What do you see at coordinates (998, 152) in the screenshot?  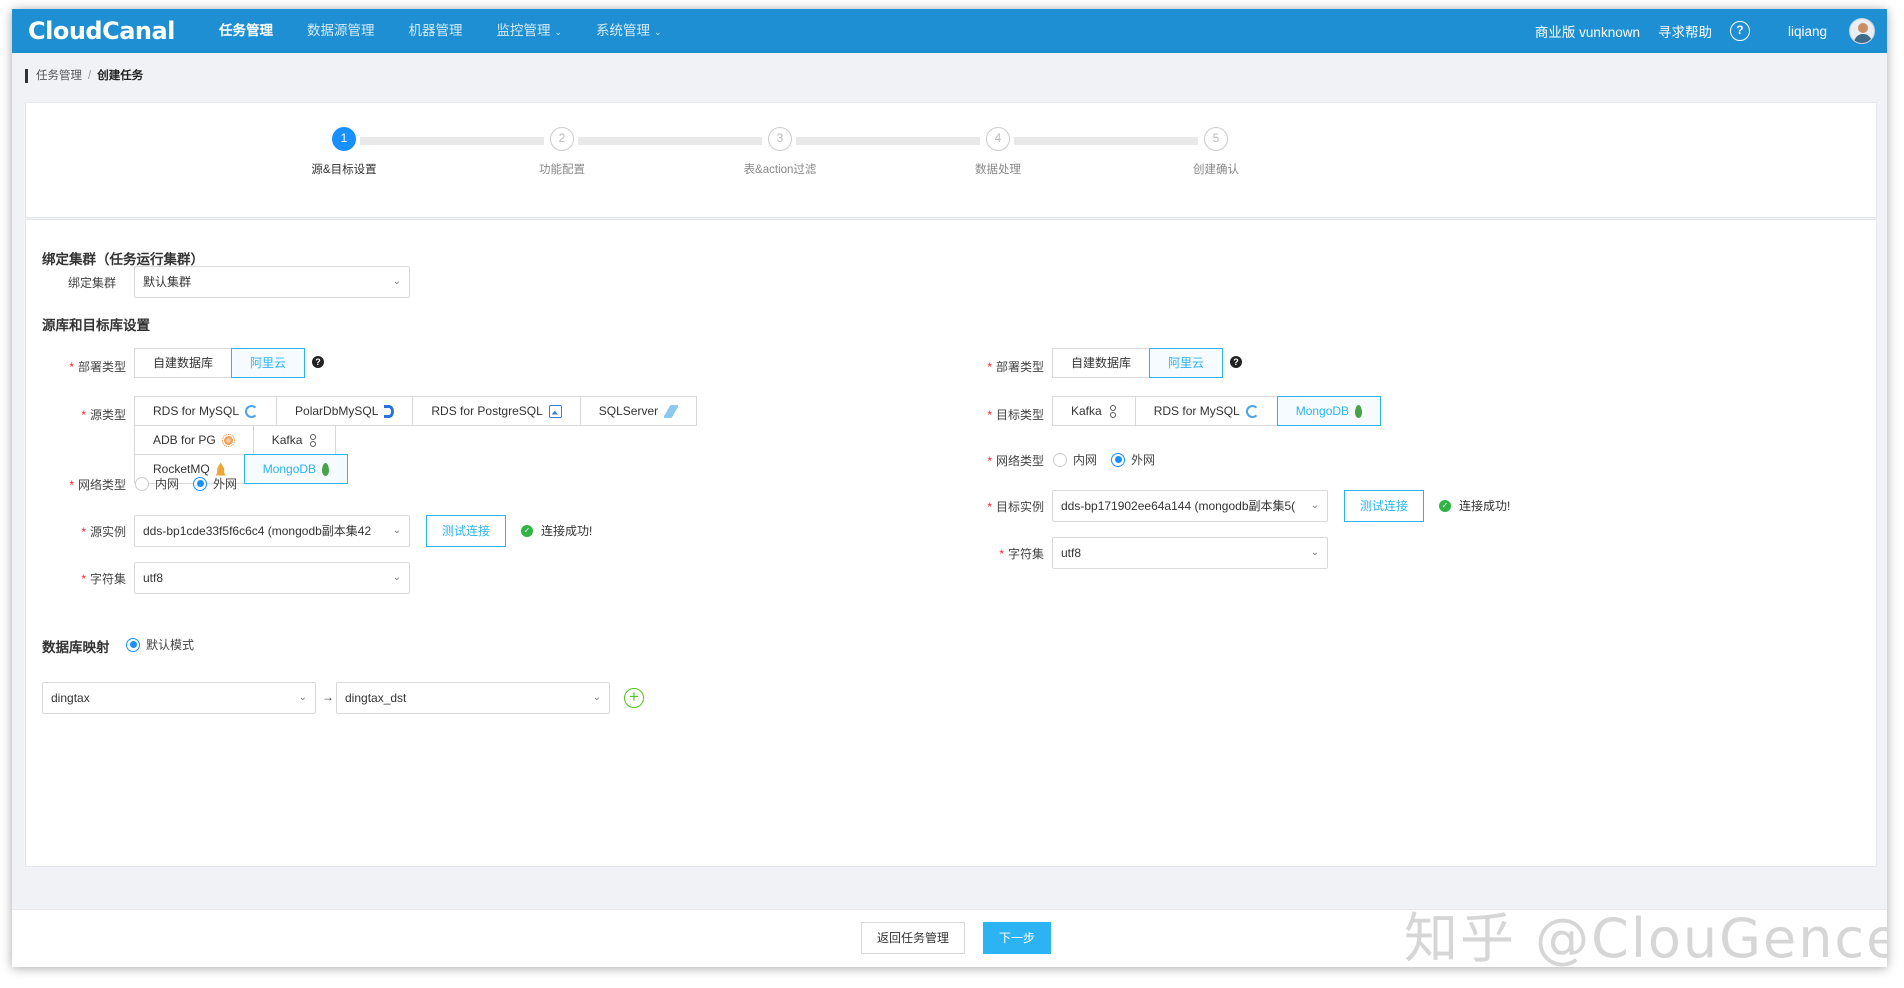 I see `step-4: 4 数据处理` at bounding box center [998, 152].